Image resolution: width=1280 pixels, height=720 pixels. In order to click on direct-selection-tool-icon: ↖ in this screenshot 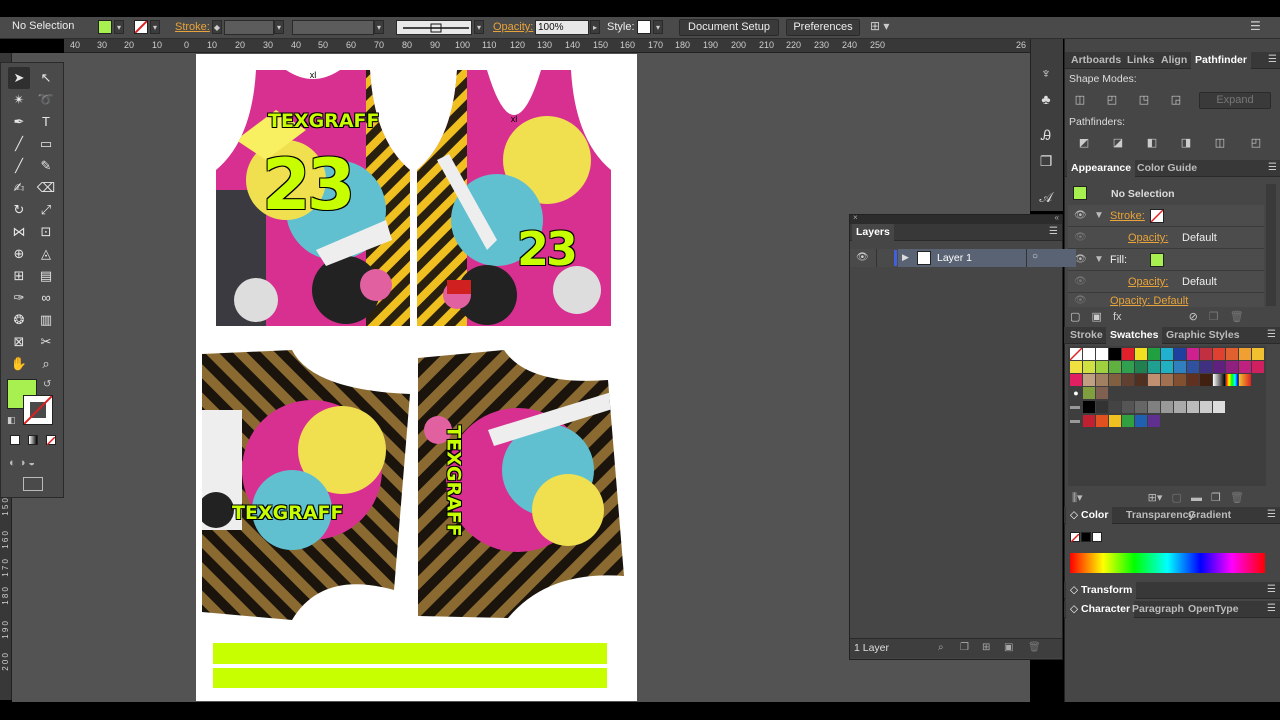, I will do `click(46, 78)`.